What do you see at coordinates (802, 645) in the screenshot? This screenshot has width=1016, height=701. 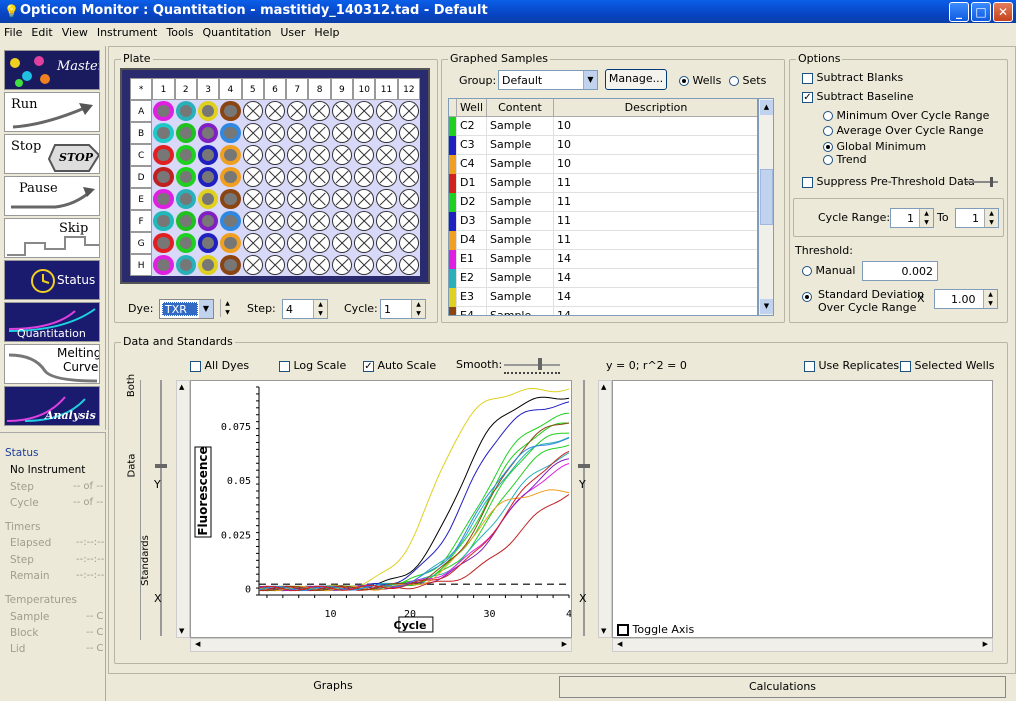 I see `std-hscroll: ◀ ▶` at bounding box center [802, 645].